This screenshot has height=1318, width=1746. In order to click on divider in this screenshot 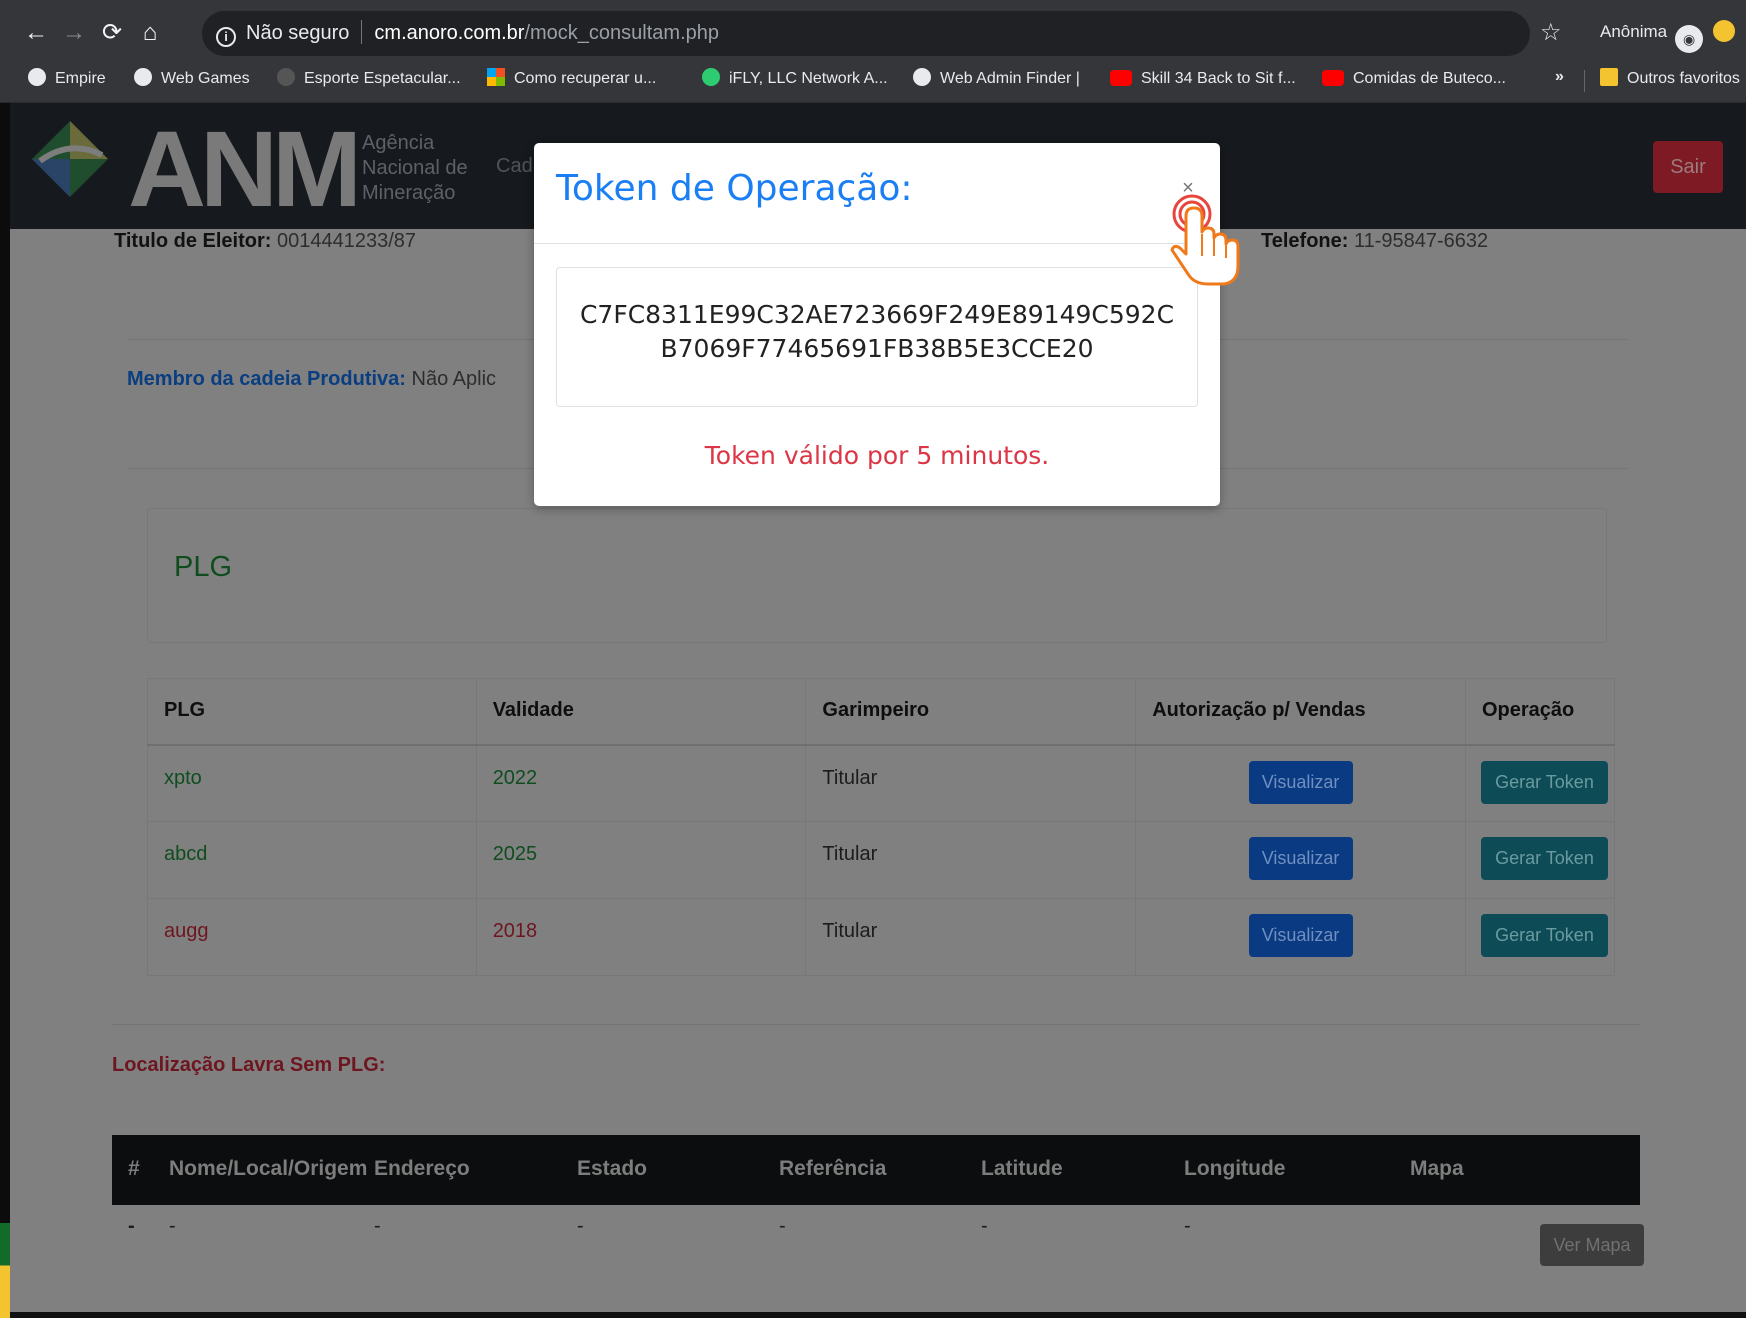, I will do `click(876, 1024)`.